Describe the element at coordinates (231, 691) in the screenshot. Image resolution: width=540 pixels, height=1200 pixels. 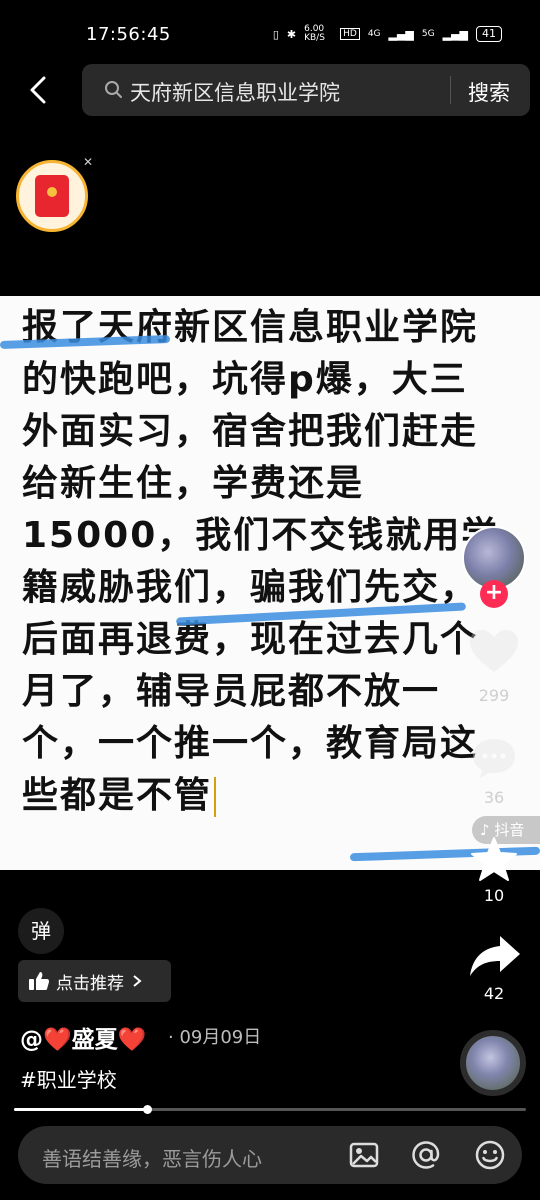
I see `caption-line: 月了，辅导员屁都不放一` at that location.